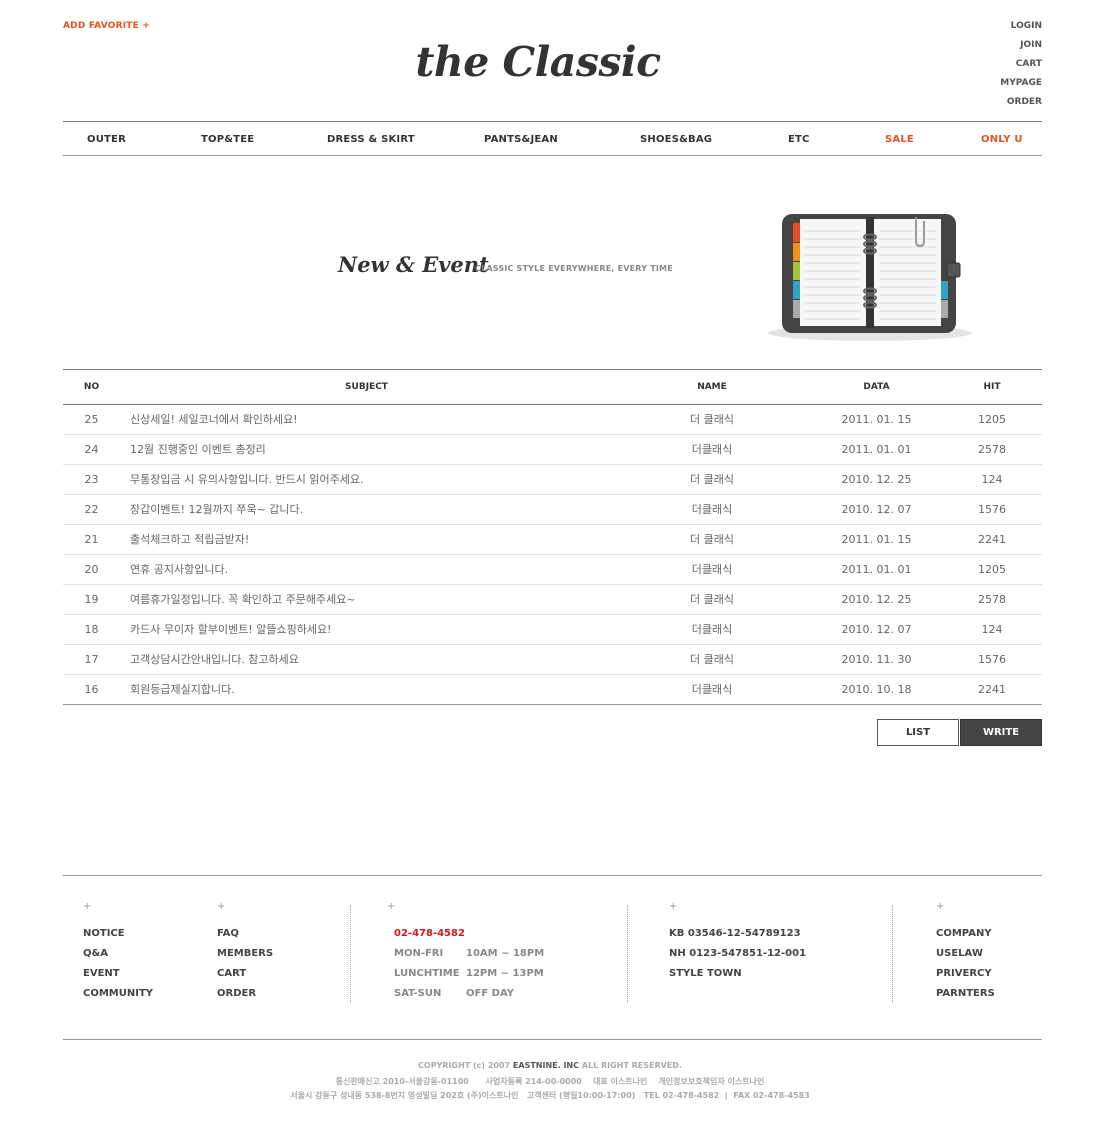 The height and width of the screenshot is (1130, 1100). Describe the element at coordinates (631, 1065) in the screenshot. I see `copyright-suffix: ALL RIGHT RESERVED.` at that location.